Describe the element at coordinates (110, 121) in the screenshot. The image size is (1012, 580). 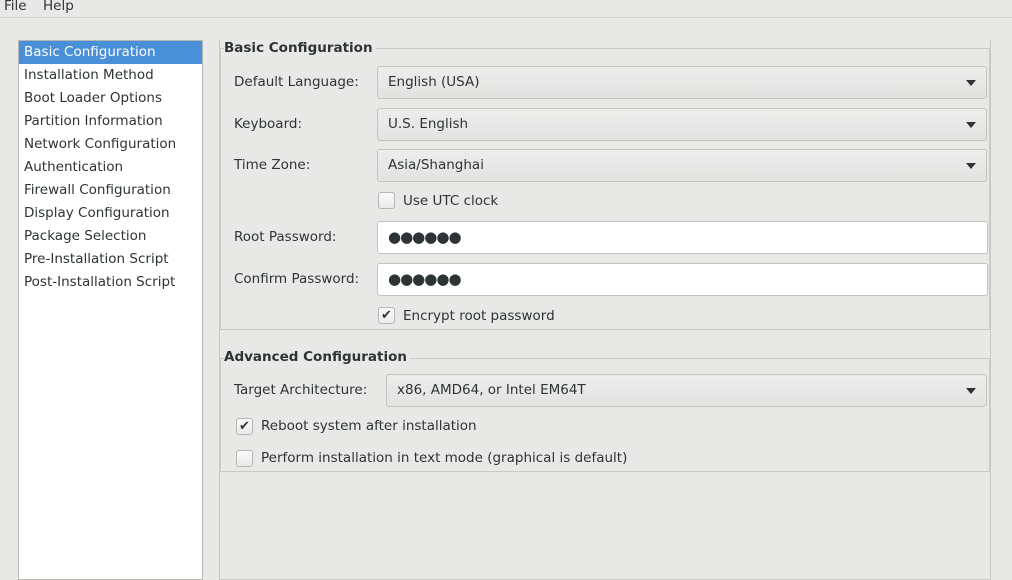
I see `sidebar-item-partition-information: Partition Information` at that location.